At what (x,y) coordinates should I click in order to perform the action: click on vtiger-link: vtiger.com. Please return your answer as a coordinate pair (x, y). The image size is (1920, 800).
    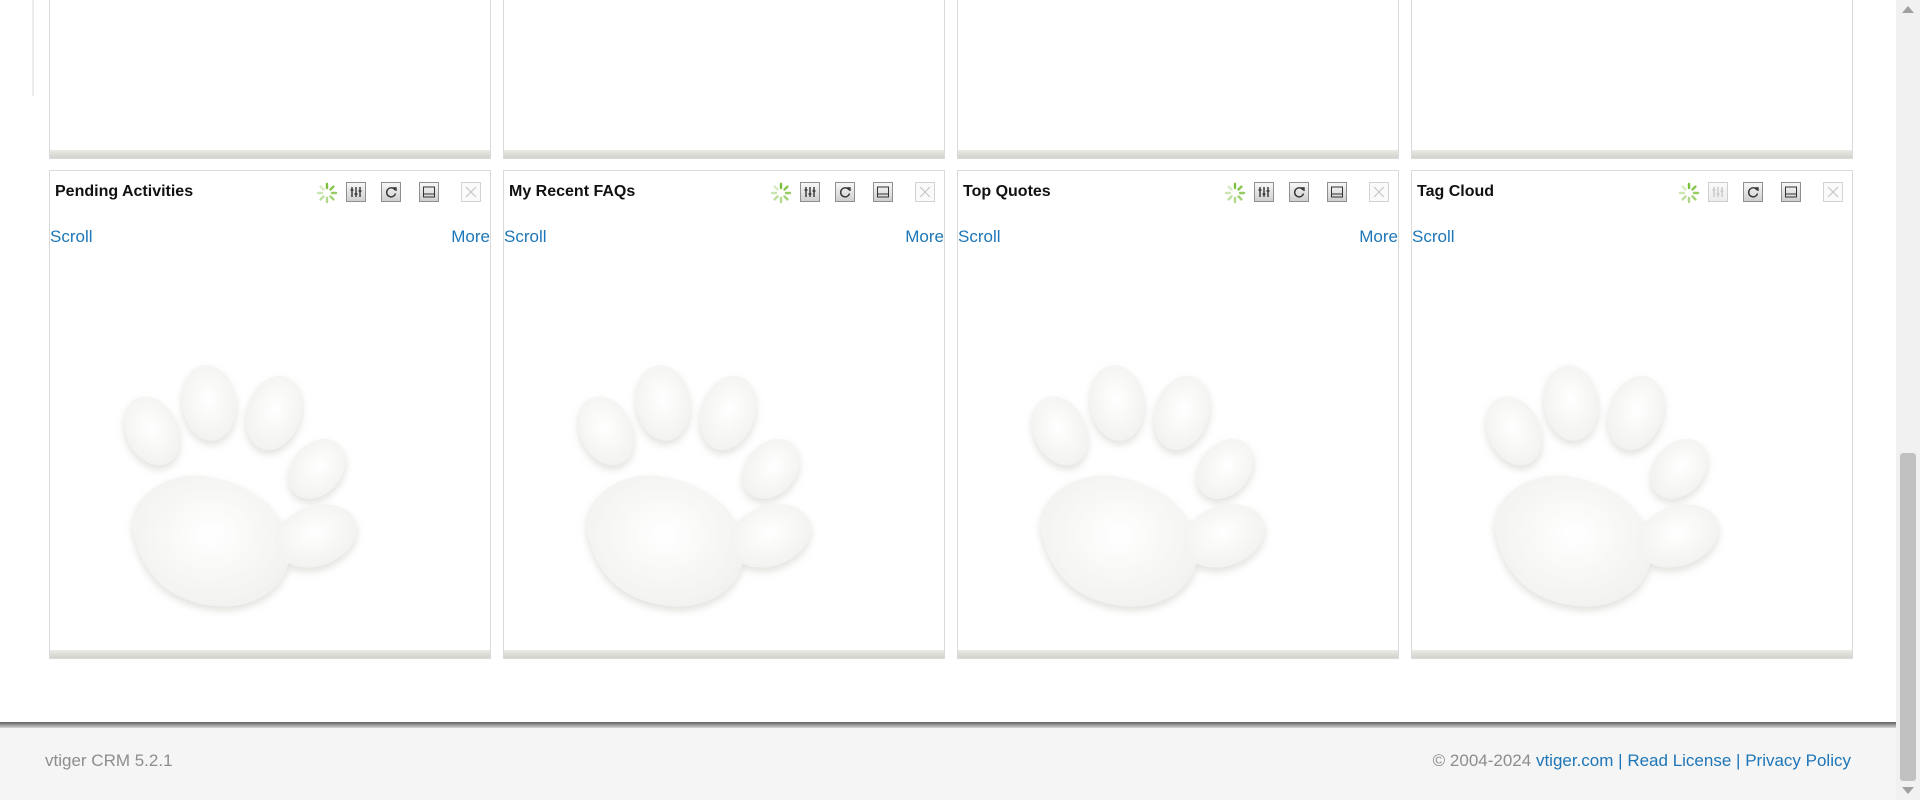
    Looking at the image, I should click on (1574, 760).